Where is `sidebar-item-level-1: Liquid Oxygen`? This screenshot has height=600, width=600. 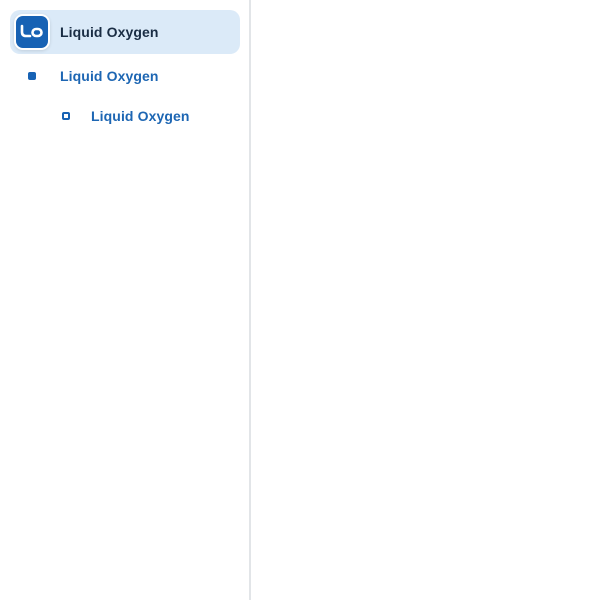
sidebar-item-level-1: Liquid Oxygen is located at coordinates (93, 76).